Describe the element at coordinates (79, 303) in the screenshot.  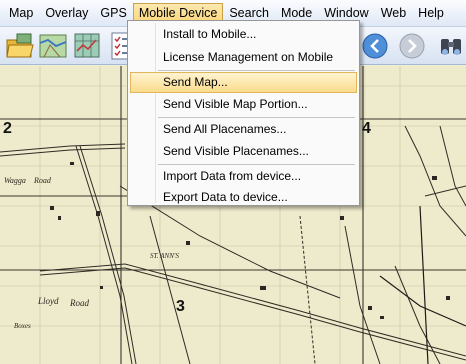
I see `map-label-road: Road` at that location.